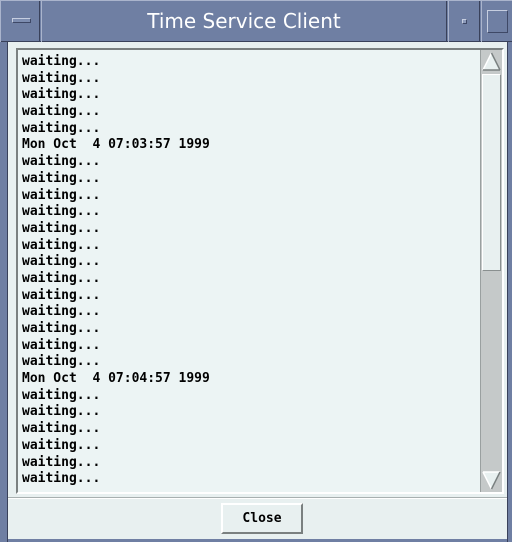  I want to click on log-line: Mon Oct 4 07:04:57 1999, so click(116, 379).